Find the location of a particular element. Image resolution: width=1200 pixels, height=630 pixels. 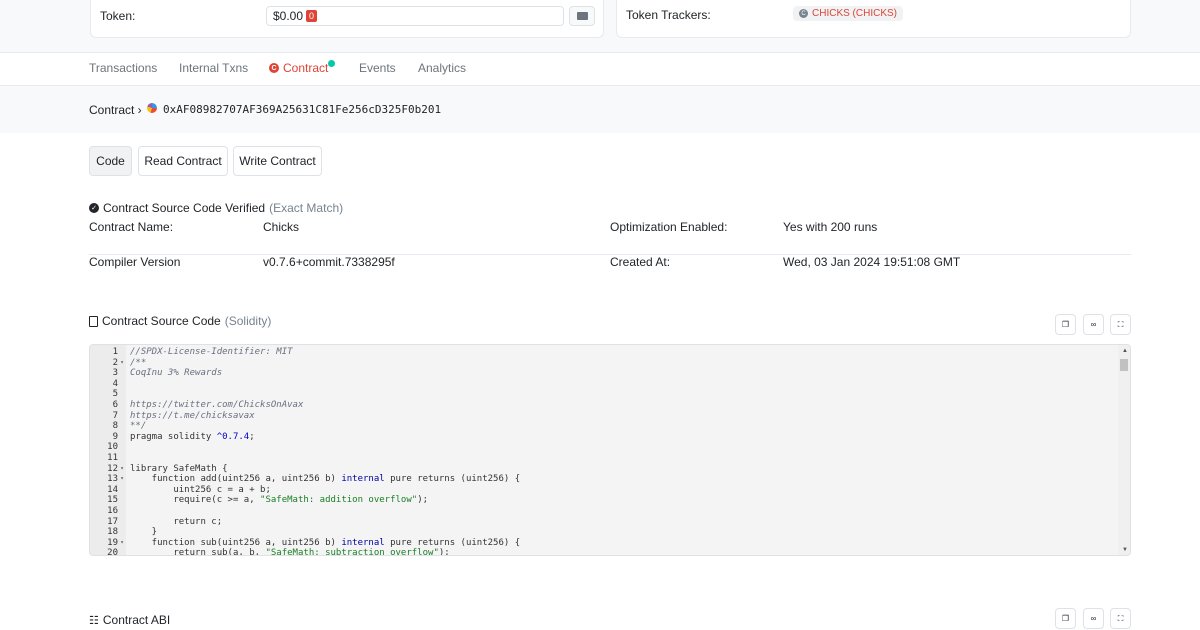

copy-source-button: ❐ is located at coordinates (1065, 324).